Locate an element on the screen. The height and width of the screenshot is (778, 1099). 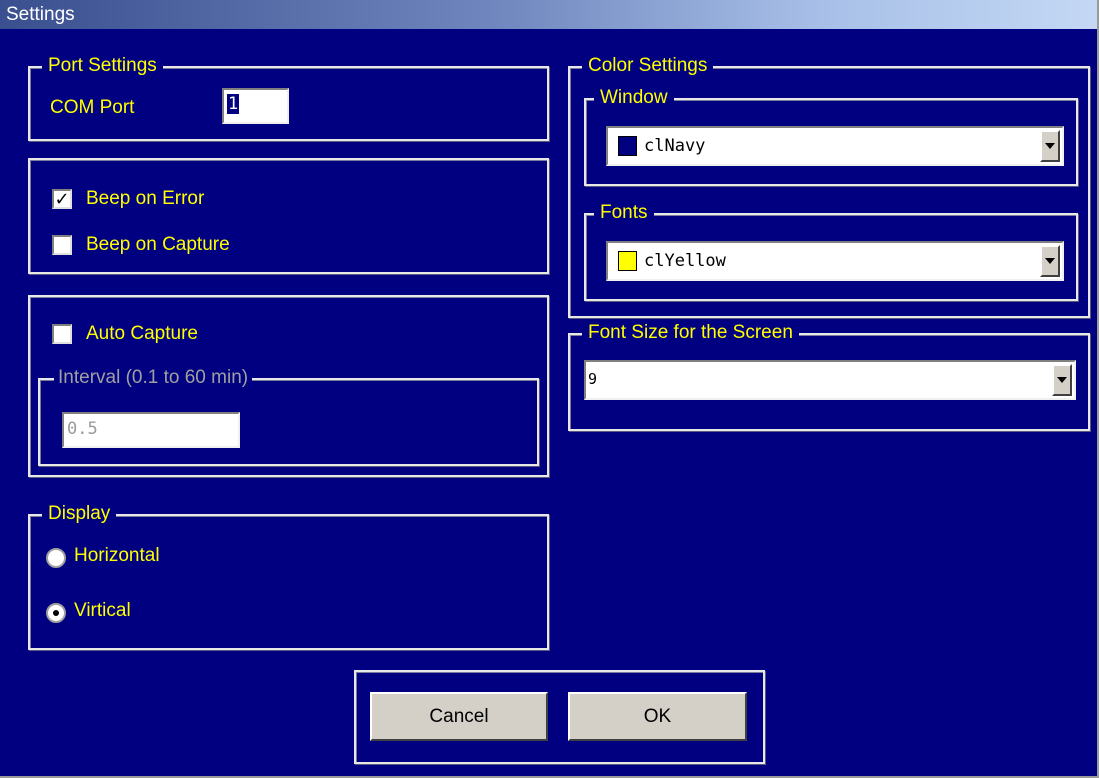
font-size-dropdown-button is located at coordinates (1062, 380).